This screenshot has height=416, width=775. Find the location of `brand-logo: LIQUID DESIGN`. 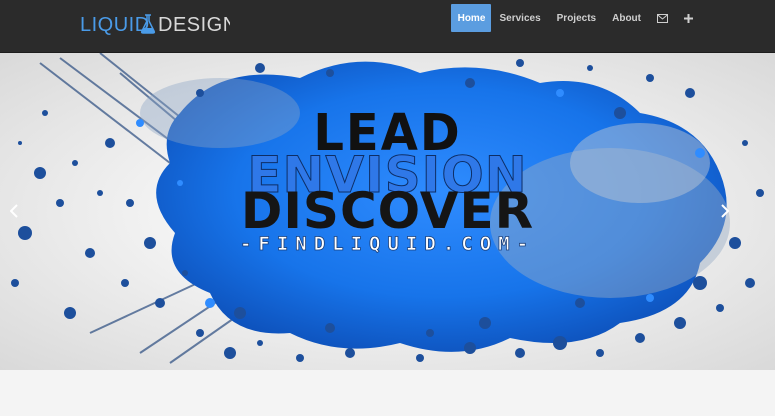

brand-logo: LIQUID DESIGN is located at coordinates (155, 24).